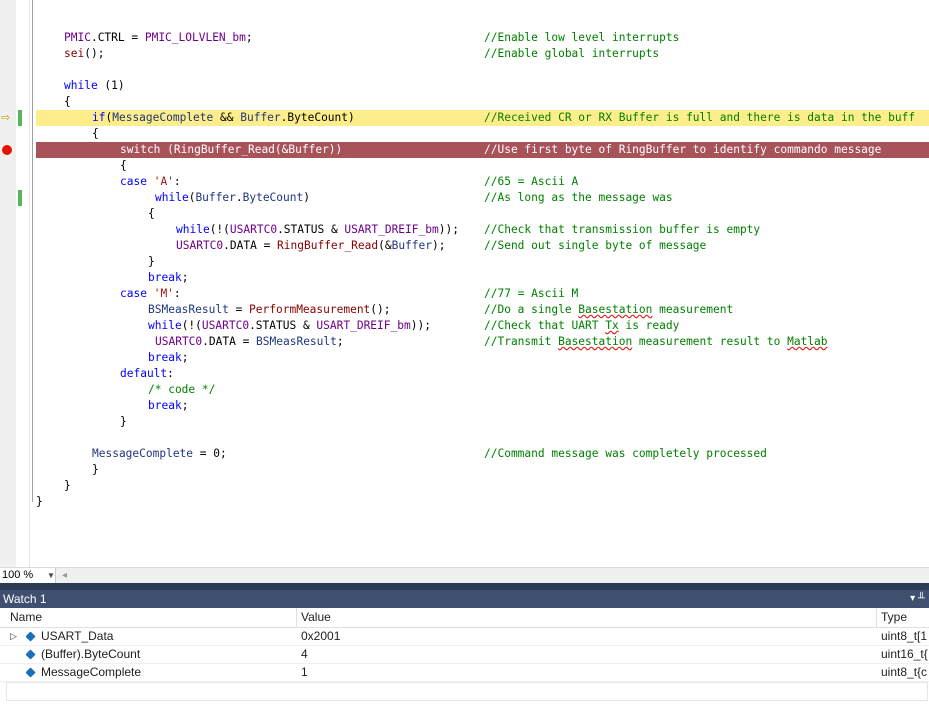 This screenshot has height=721, width=929. I want to click on code-text: USARTC0.DATA = RingBuffer_Read(&Buffer);, so click(311, 245).